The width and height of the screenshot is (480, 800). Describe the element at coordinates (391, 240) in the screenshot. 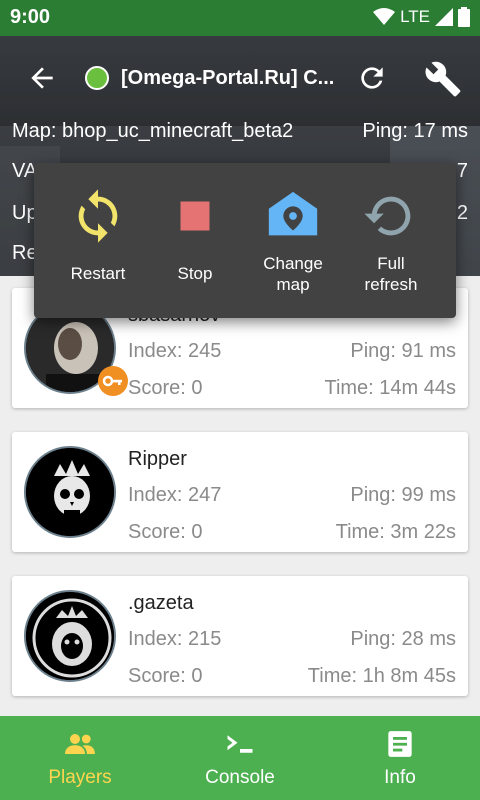

I see `full-refresh-menu-item: Full refresh` at that location.